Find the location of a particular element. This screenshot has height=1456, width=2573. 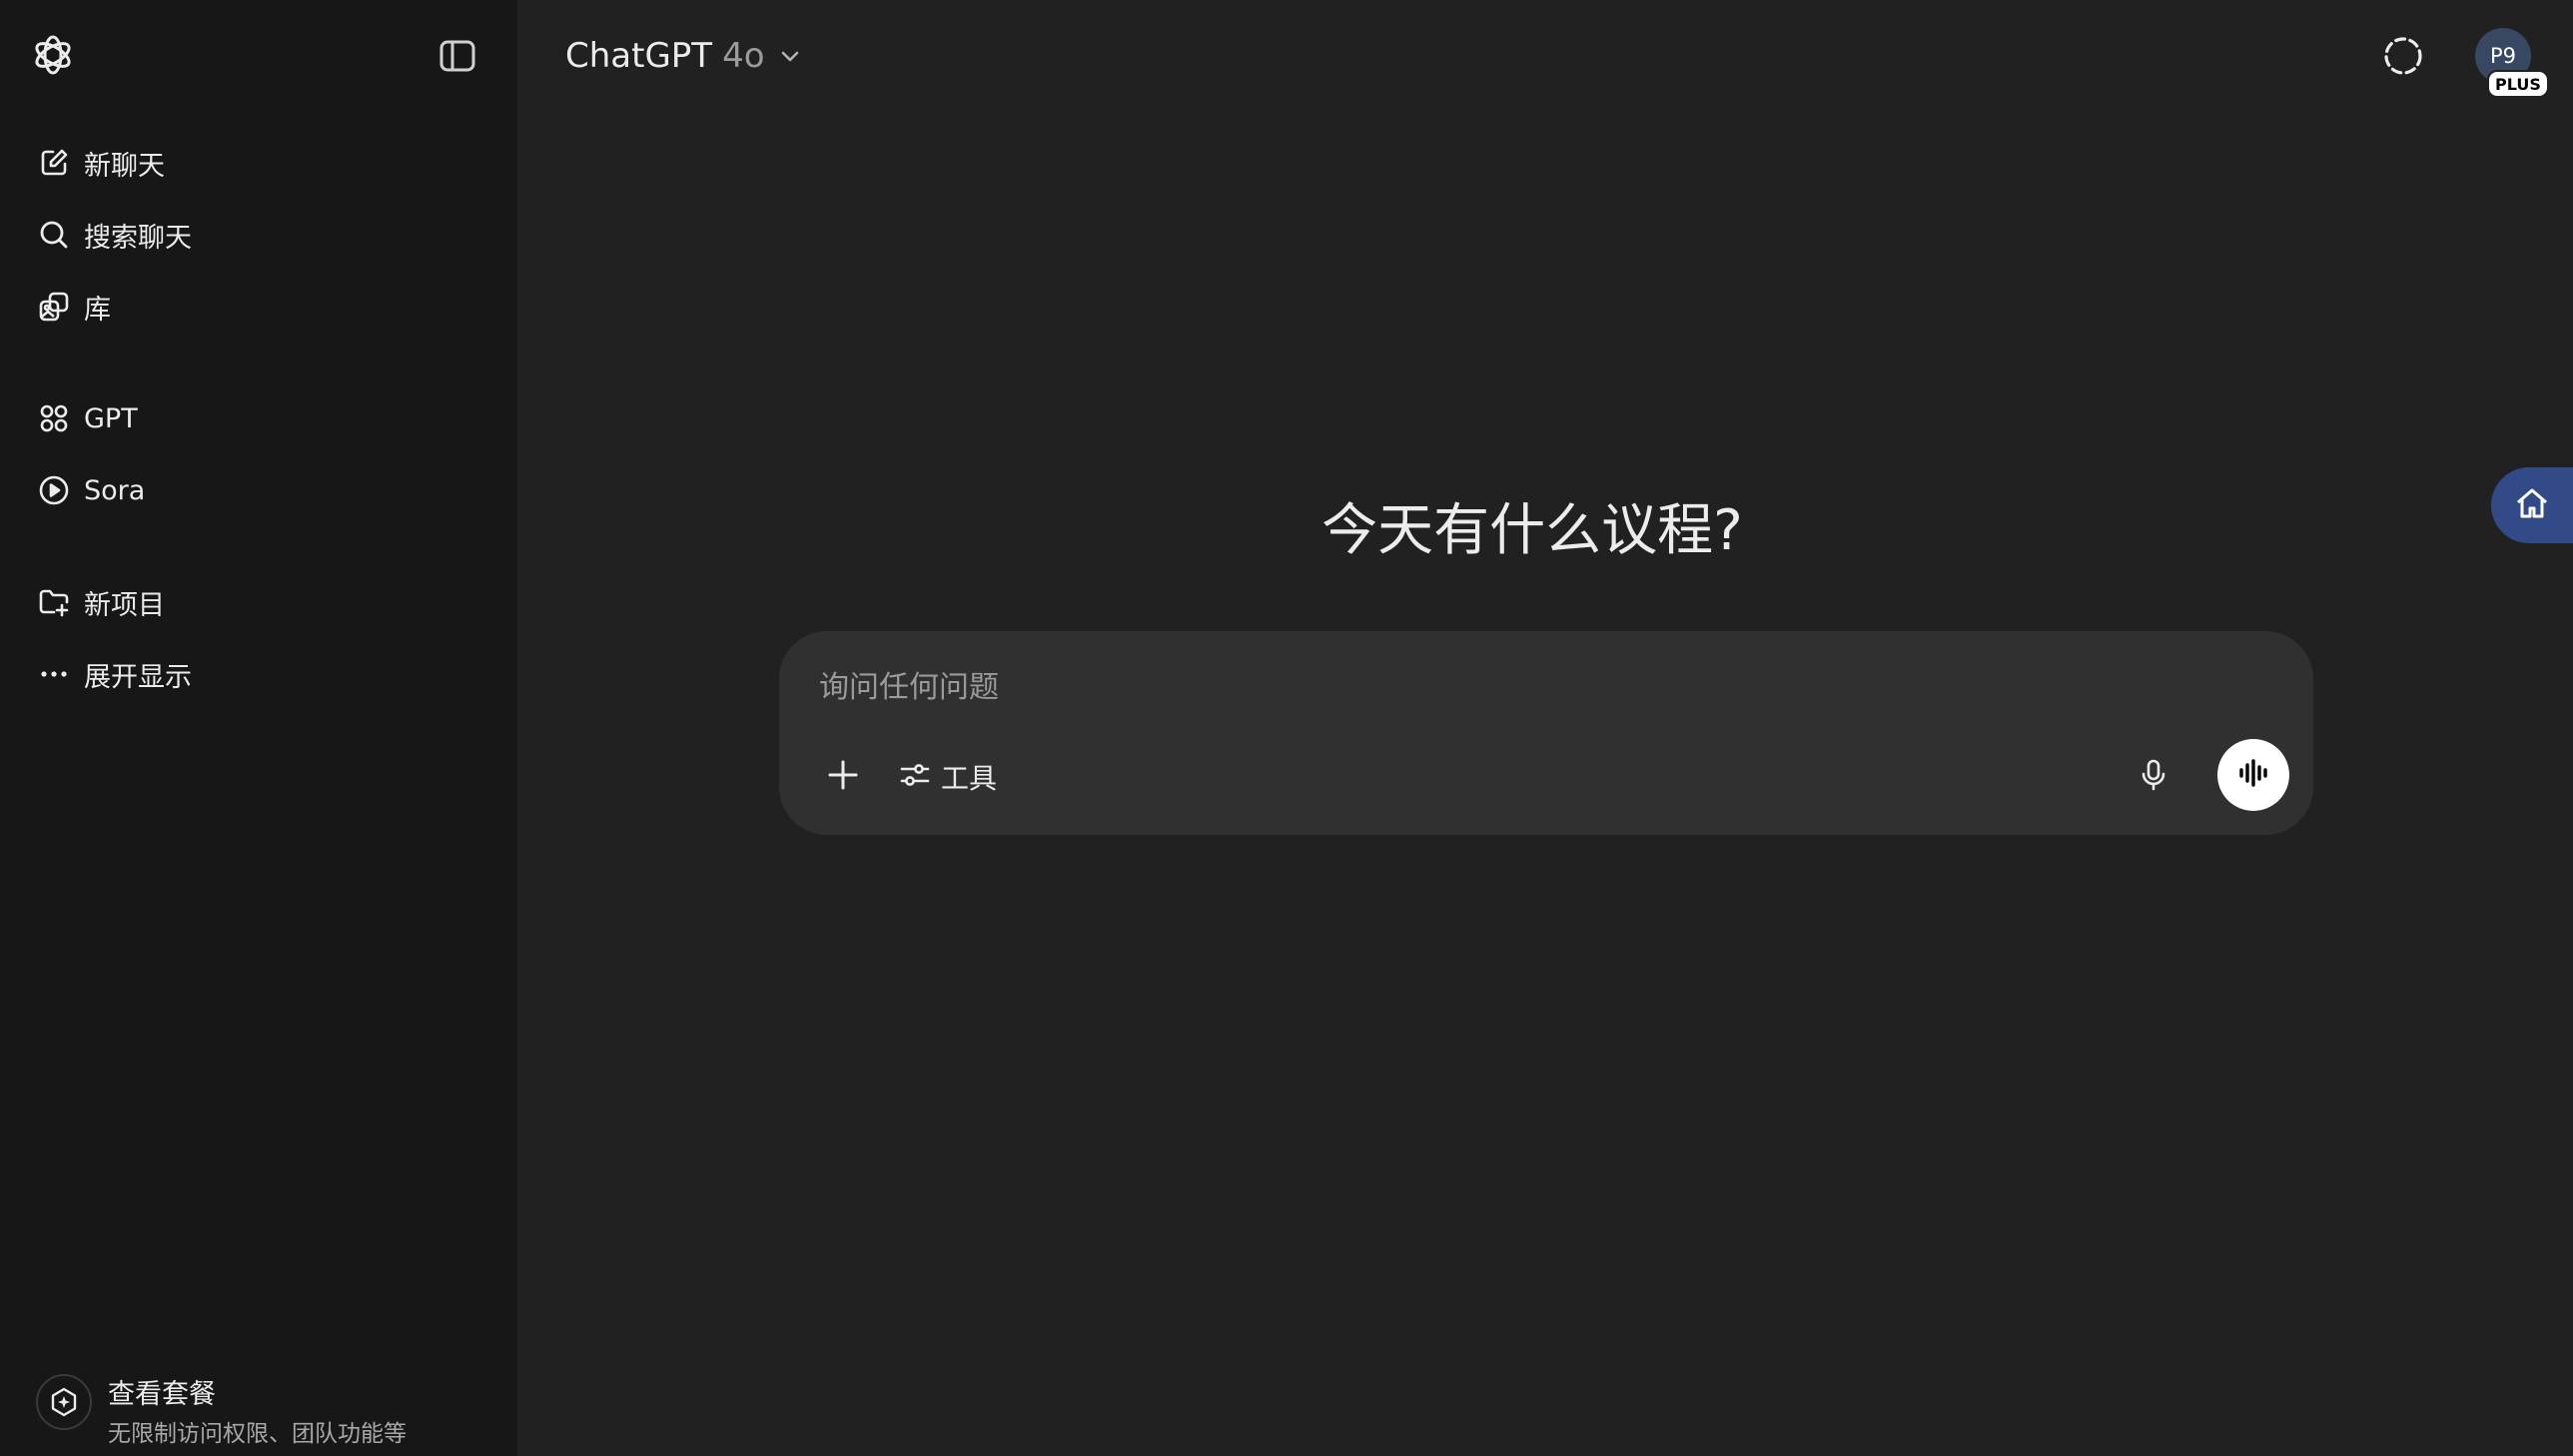

microphone-icon is located at coordinates (2153, 777).